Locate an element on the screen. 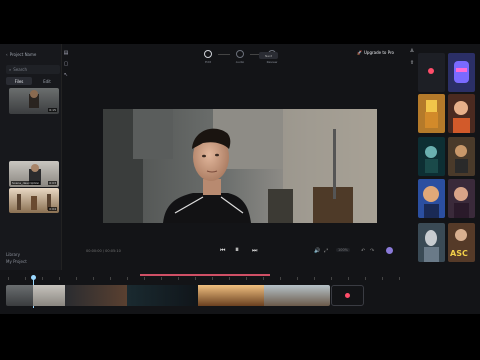  media-clip: 0:04 is located at coordinates (34, 200).